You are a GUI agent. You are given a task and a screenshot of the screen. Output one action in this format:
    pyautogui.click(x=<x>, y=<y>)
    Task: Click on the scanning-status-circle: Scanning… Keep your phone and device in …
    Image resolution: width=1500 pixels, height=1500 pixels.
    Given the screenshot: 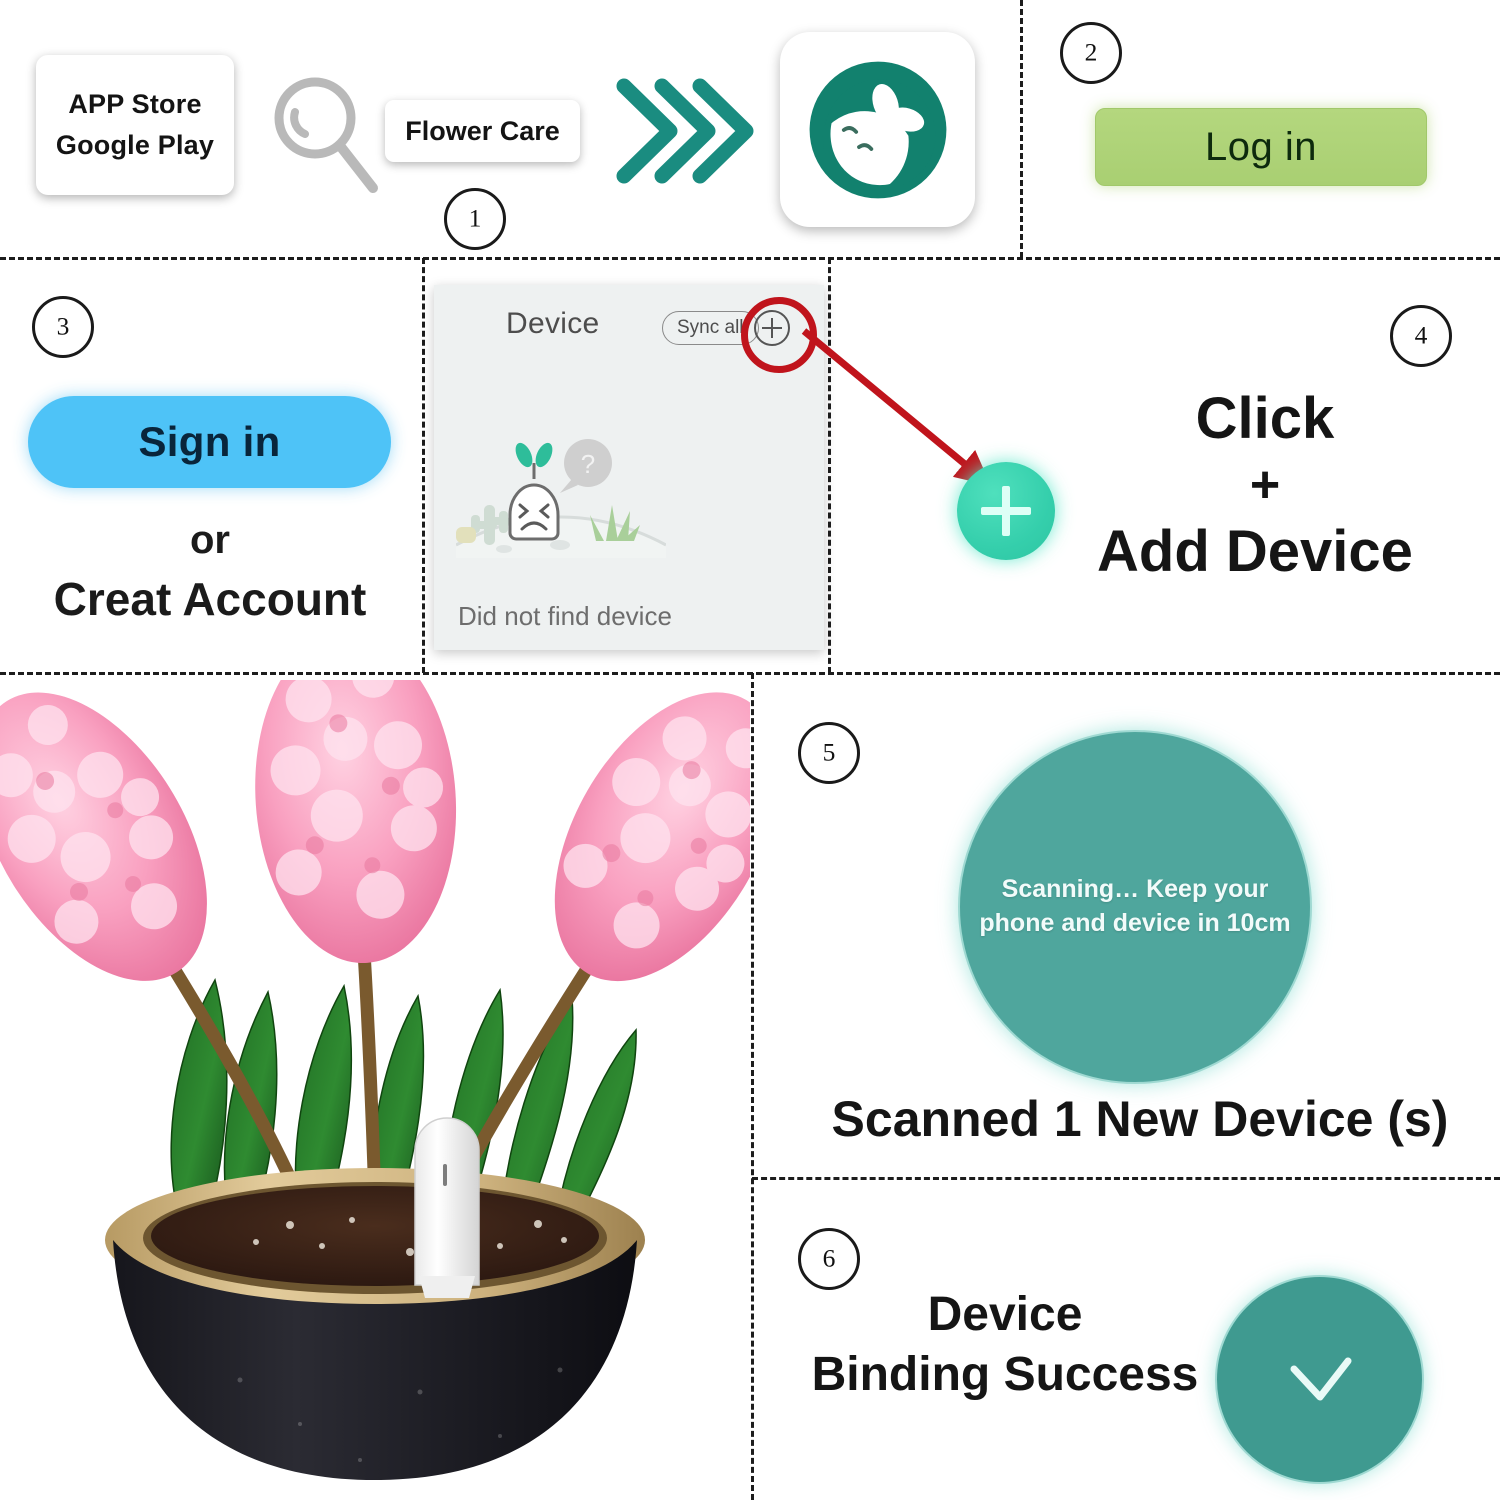 What is the action you would take?
    pyautogui.click(x=1135, y=907)
    